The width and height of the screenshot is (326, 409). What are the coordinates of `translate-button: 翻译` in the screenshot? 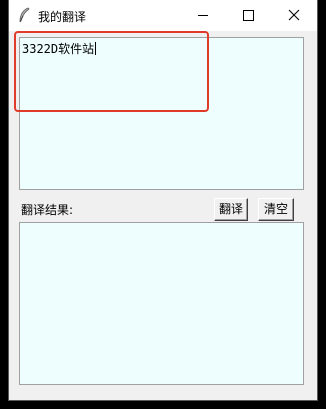 It's located at (231, 209).